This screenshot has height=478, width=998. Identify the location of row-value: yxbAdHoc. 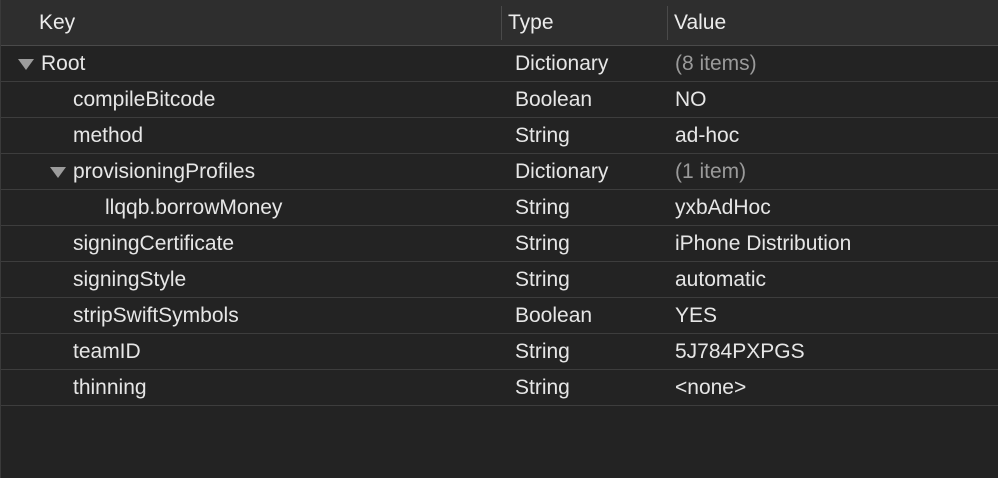
(723, 207).